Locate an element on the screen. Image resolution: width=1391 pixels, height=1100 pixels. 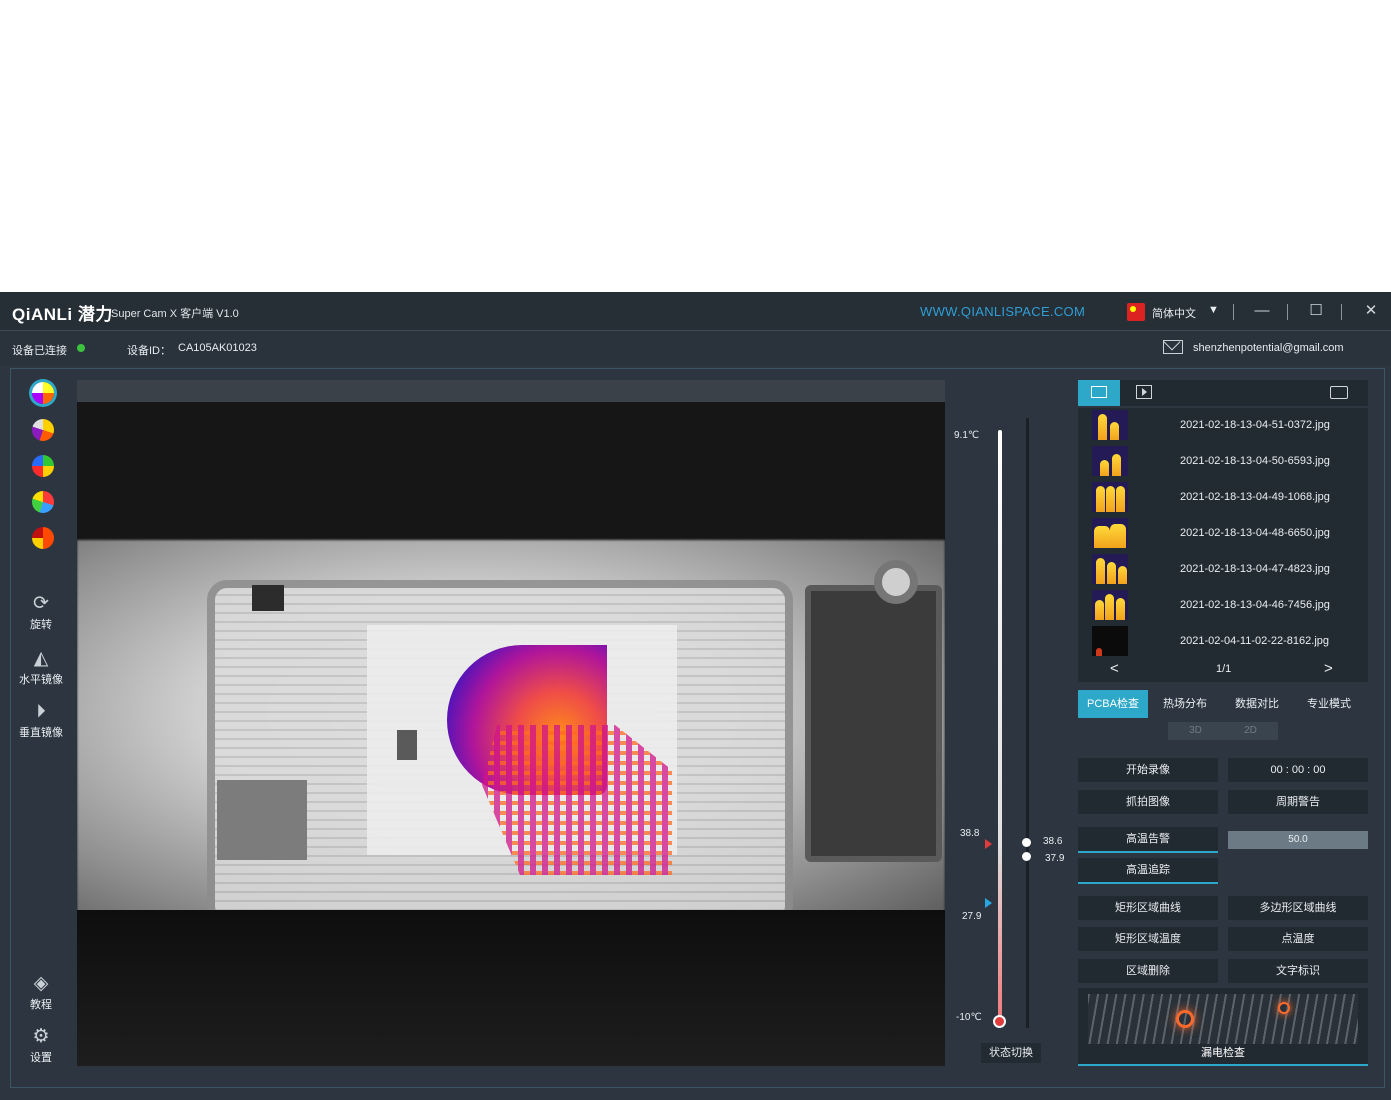
rect-curve-button: 矩形区域曲线 is located at coordinates (1148, 908).